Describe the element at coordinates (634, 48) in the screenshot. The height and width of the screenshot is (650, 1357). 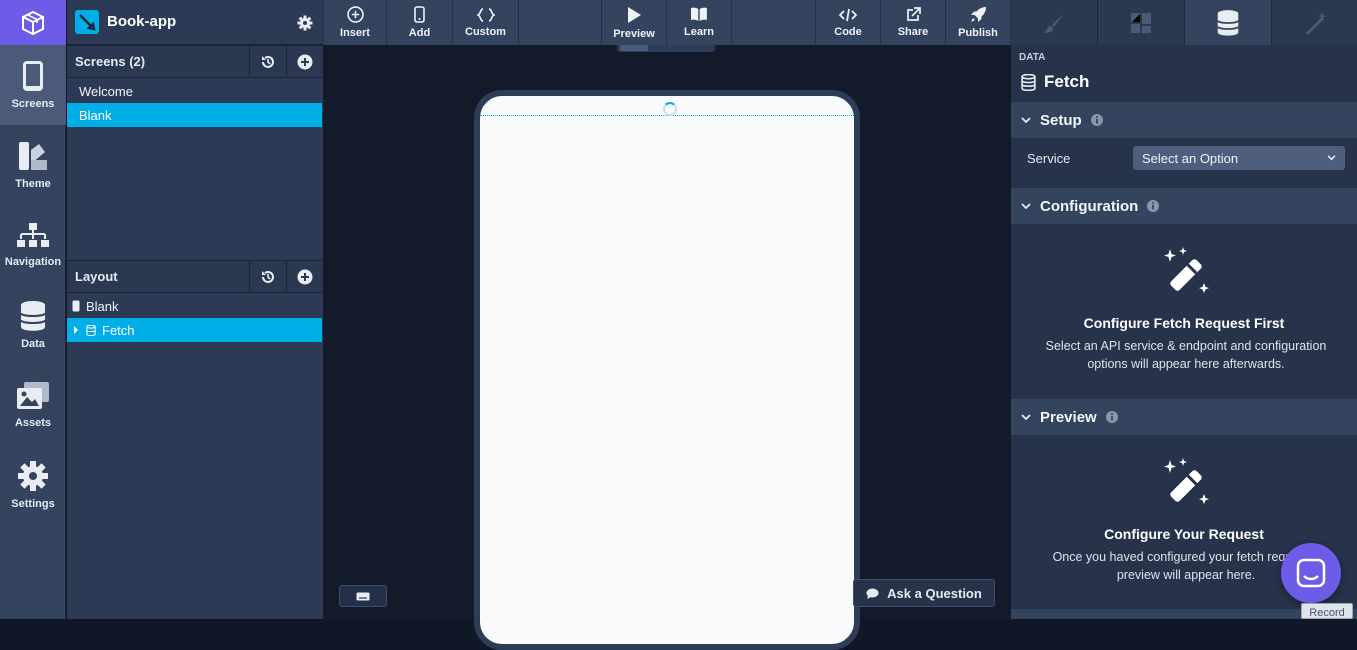
I see `device-toggle-option` at that location.